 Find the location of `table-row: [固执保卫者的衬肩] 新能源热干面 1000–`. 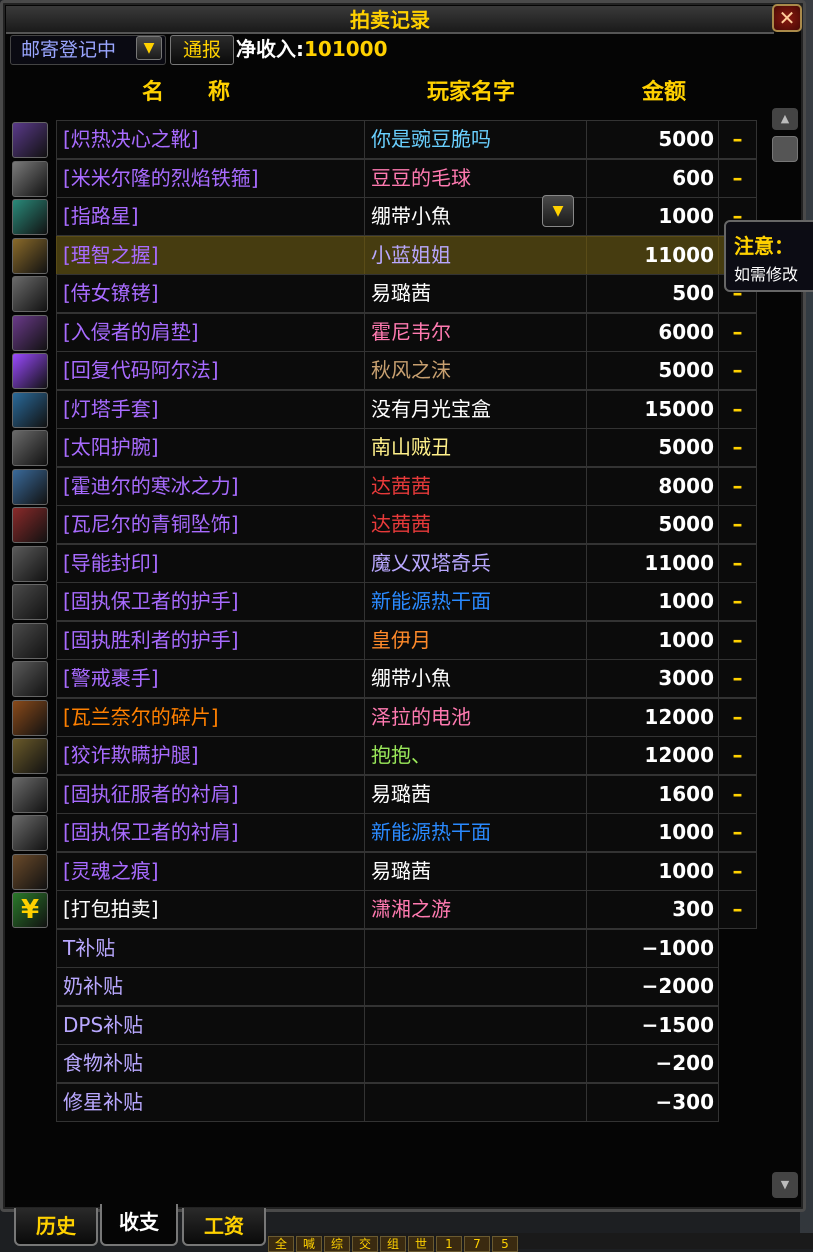

table-row: [固执保卫者的衬肩] 新能源热干面 1000– is located at coordinates (384, 832).